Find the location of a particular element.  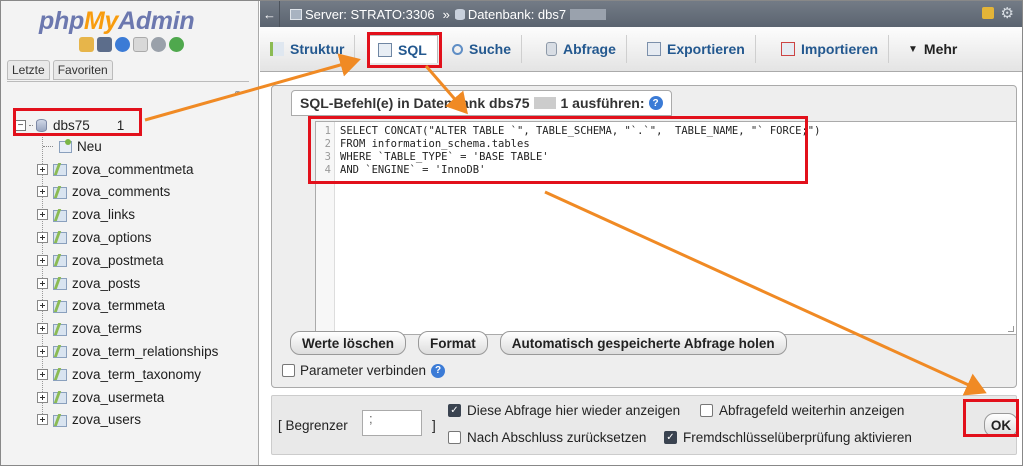

sidebar-item-zova-options: zova_options is located at coordinates (94, 237).